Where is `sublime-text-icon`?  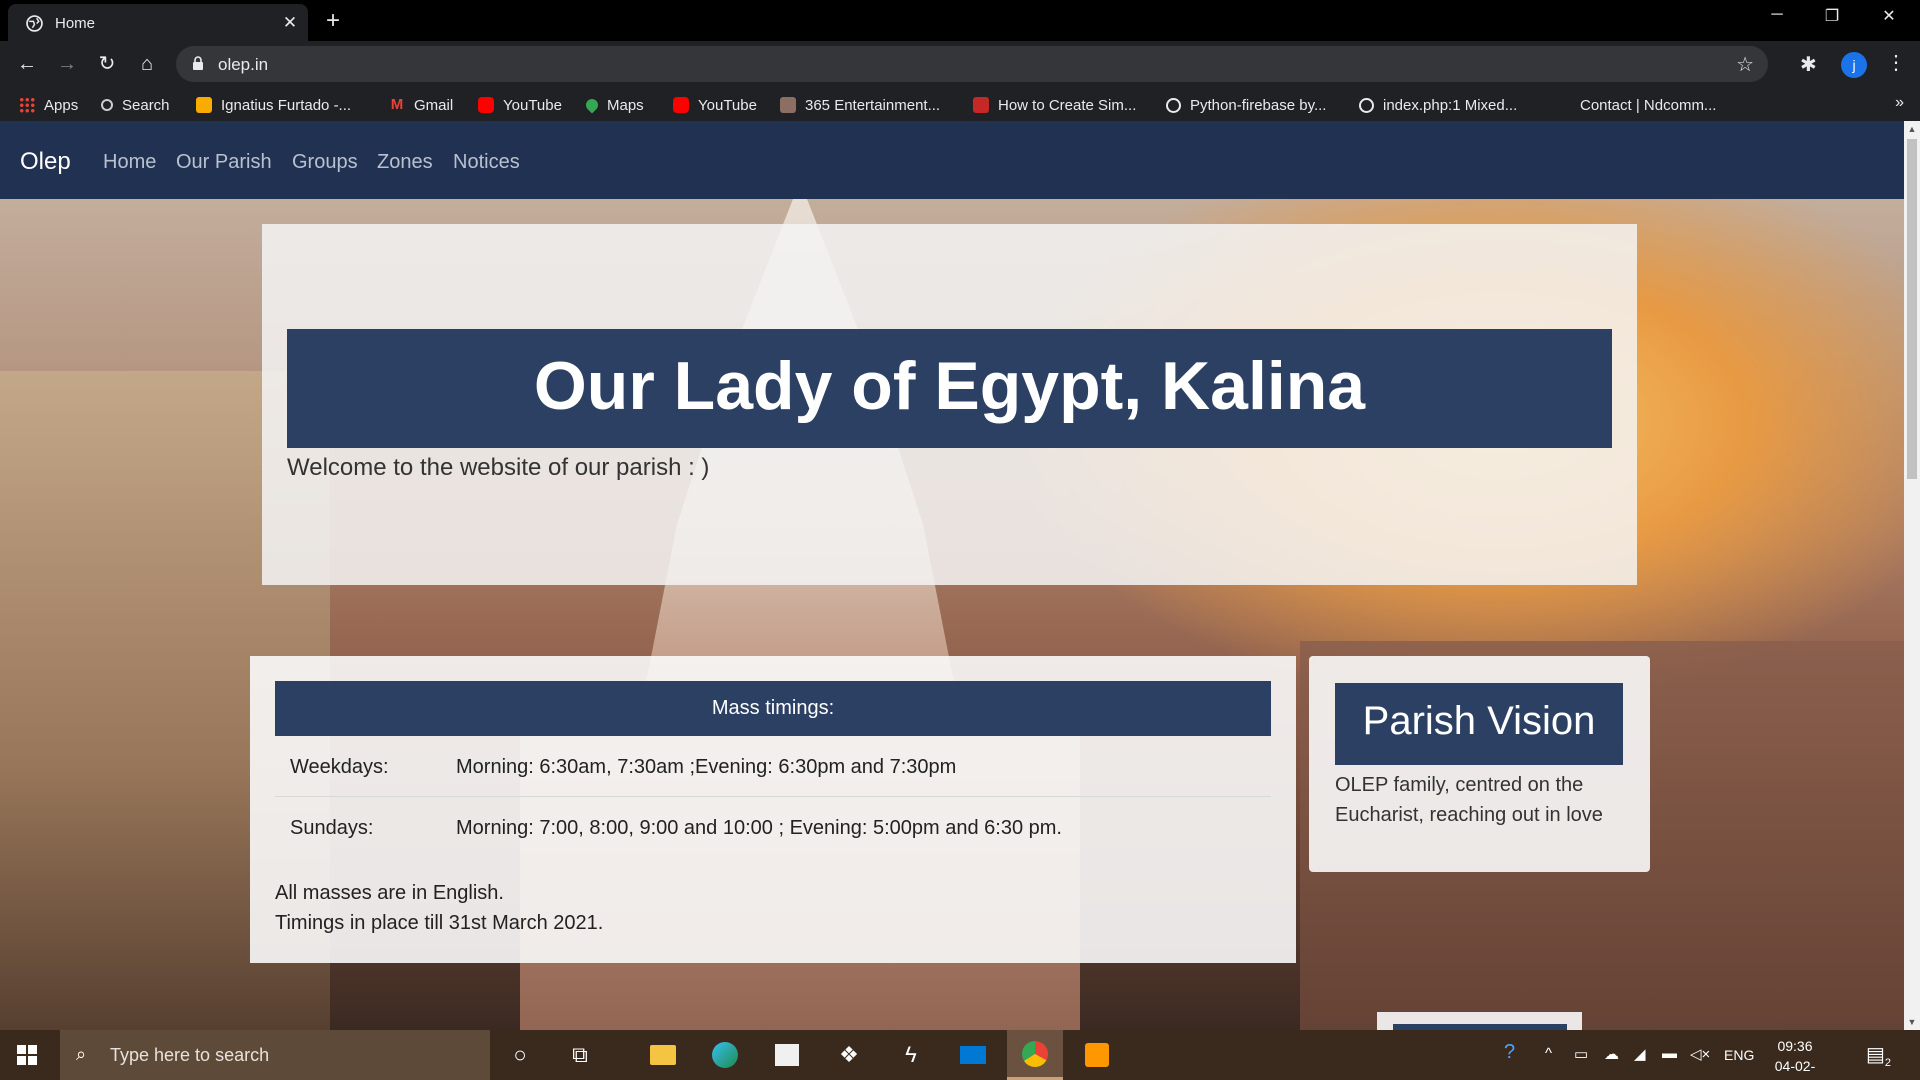
sublime-text-icon is located at coordinates (1097, 1055).